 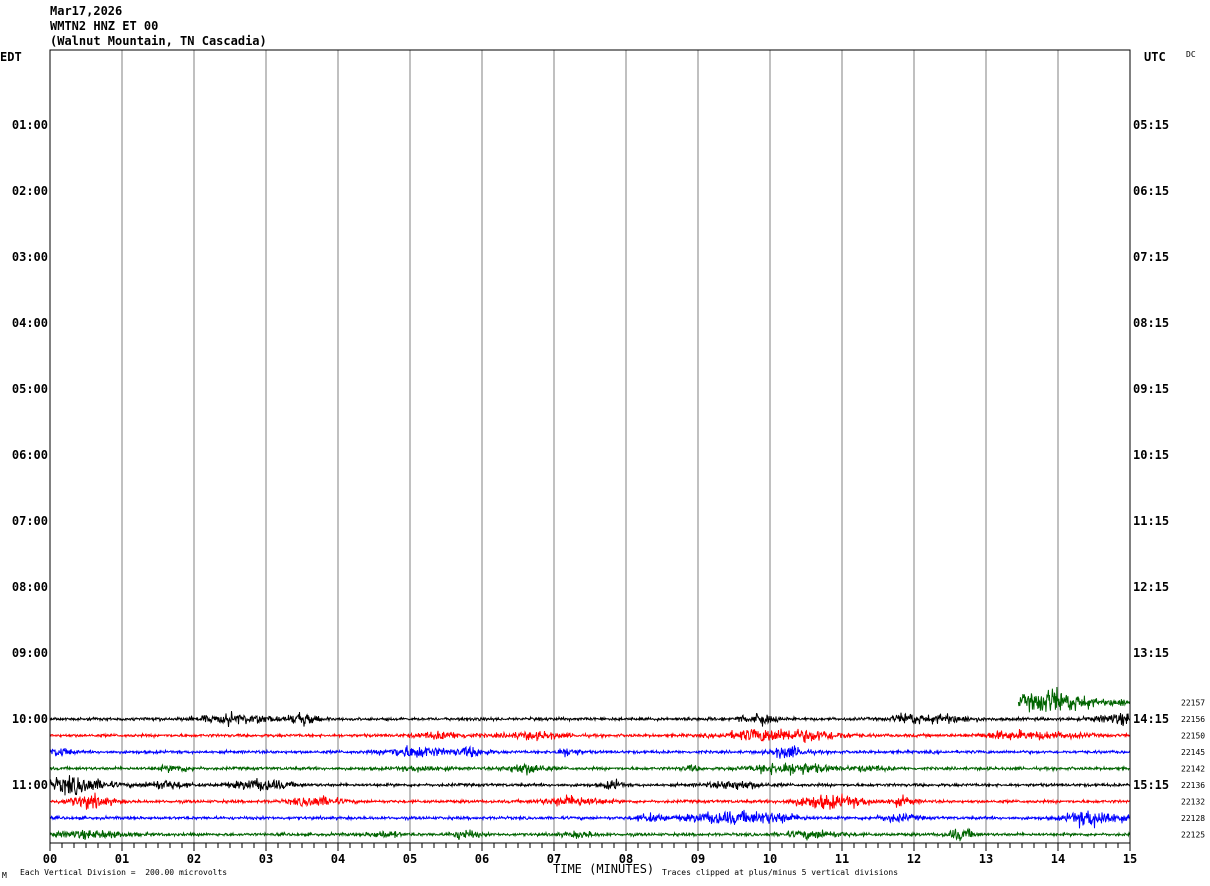 I want to click on x-tick-label: 02, so click(x=194, y=859).